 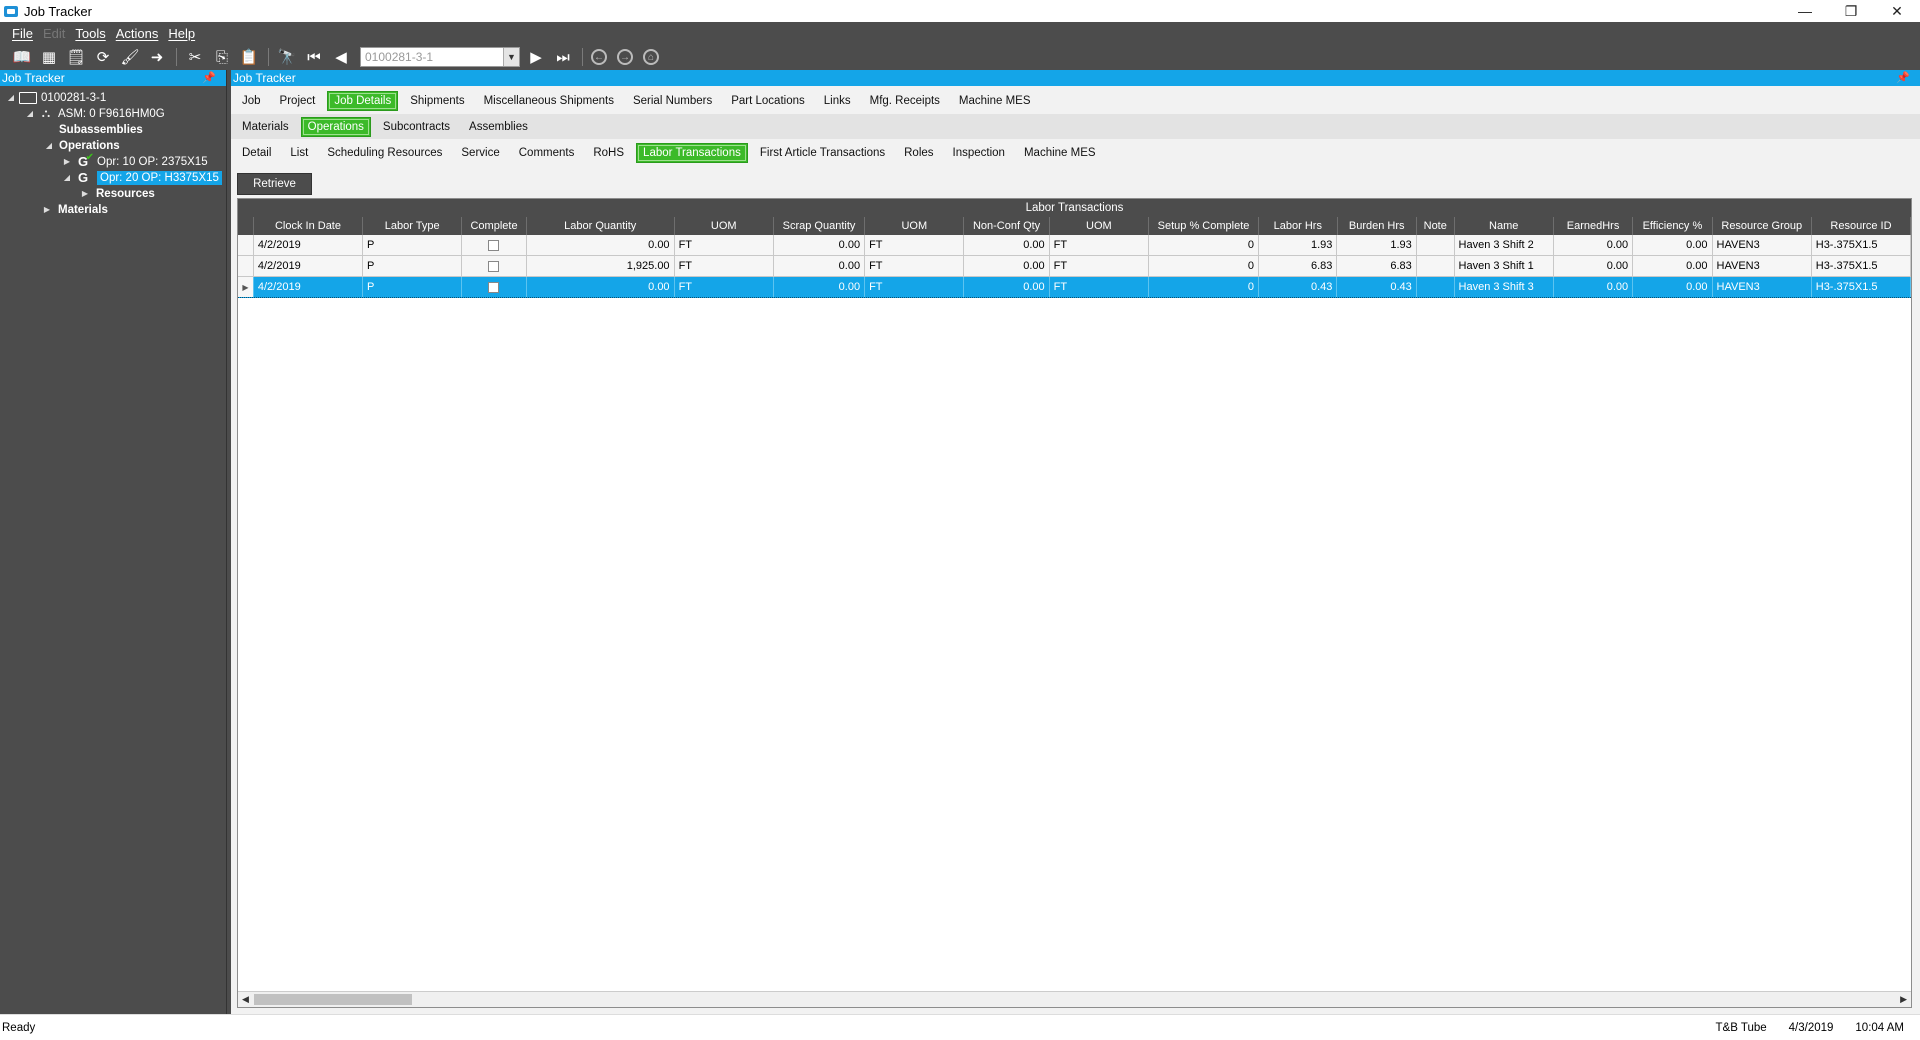 What do you see at coordinates (905, 101) in the screenshot?
I see `tab-mfg-receipts: Mfg. Receipts` at bounding box center [905, 101].